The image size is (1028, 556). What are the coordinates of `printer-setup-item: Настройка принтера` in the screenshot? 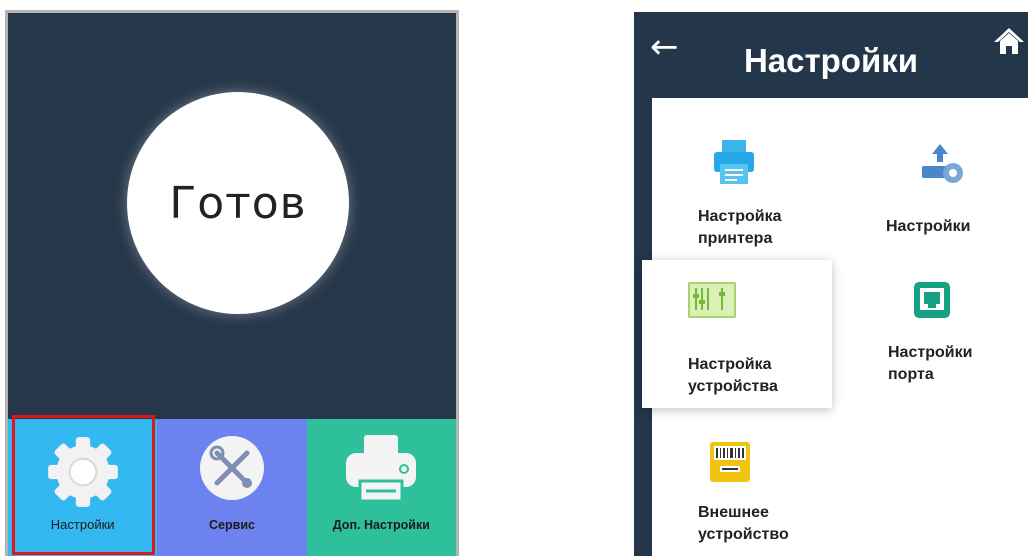 It's located at (753, 195).